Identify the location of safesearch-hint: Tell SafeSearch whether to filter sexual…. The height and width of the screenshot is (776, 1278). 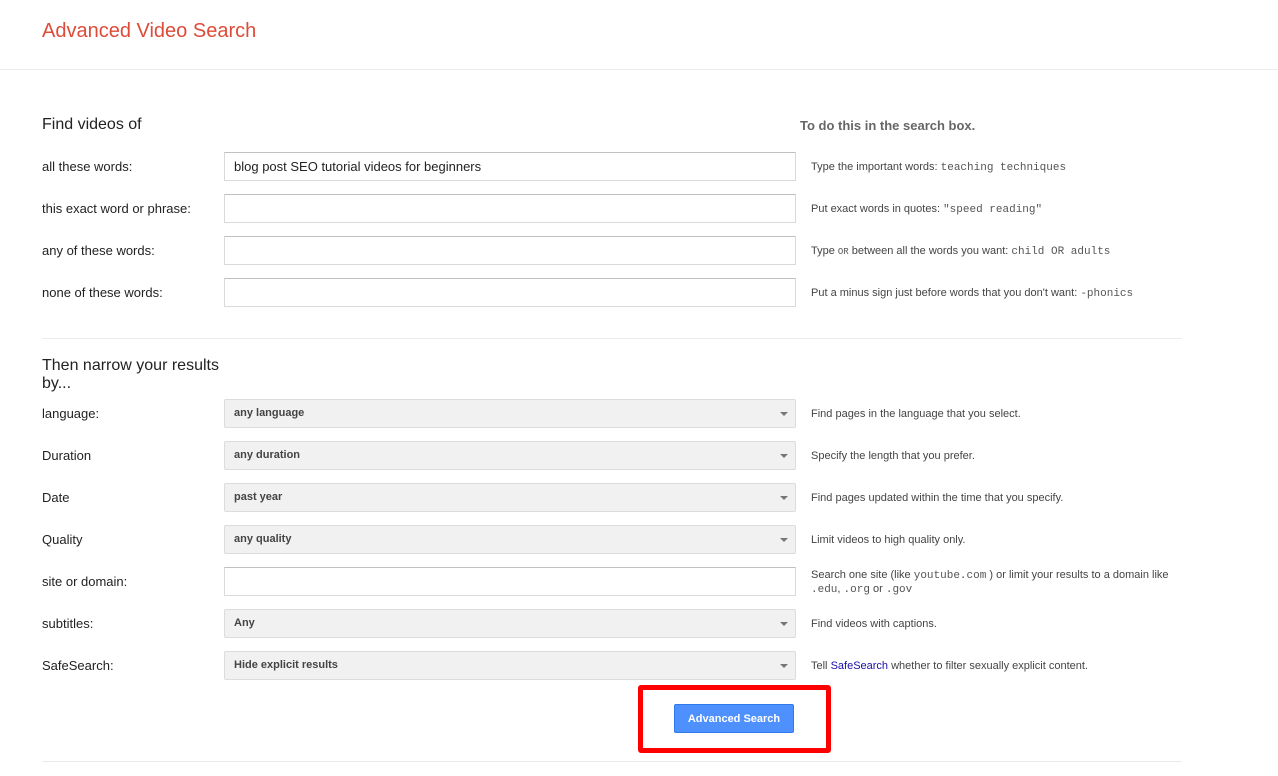
(949, 666).